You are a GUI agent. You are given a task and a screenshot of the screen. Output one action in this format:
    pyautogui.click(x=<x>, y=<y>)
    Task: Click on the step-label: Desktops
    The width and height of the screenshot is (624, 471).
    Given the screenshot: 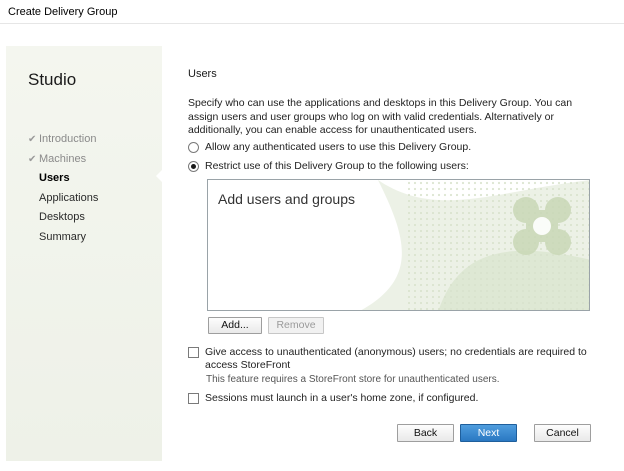 What is the action you would take?
    pyautogui.click(x=62, y=217)
    